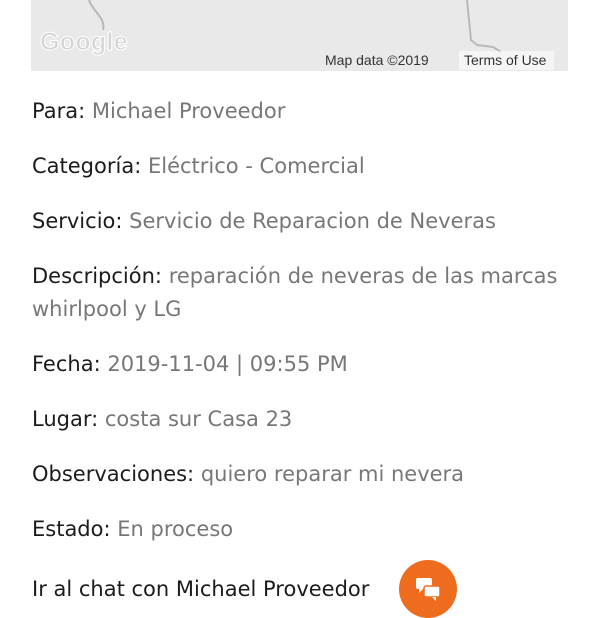  I want to click on detail-lugar: Lugar: costa sur Casa 23, so click(302, 419).